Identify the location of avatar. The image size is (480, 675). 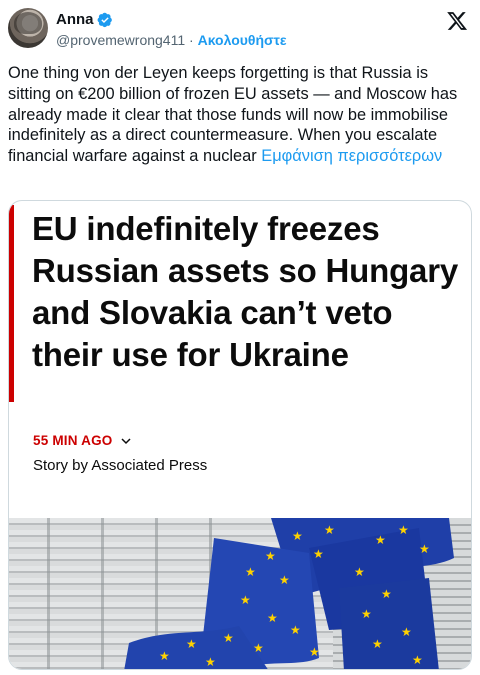
(28, 28).